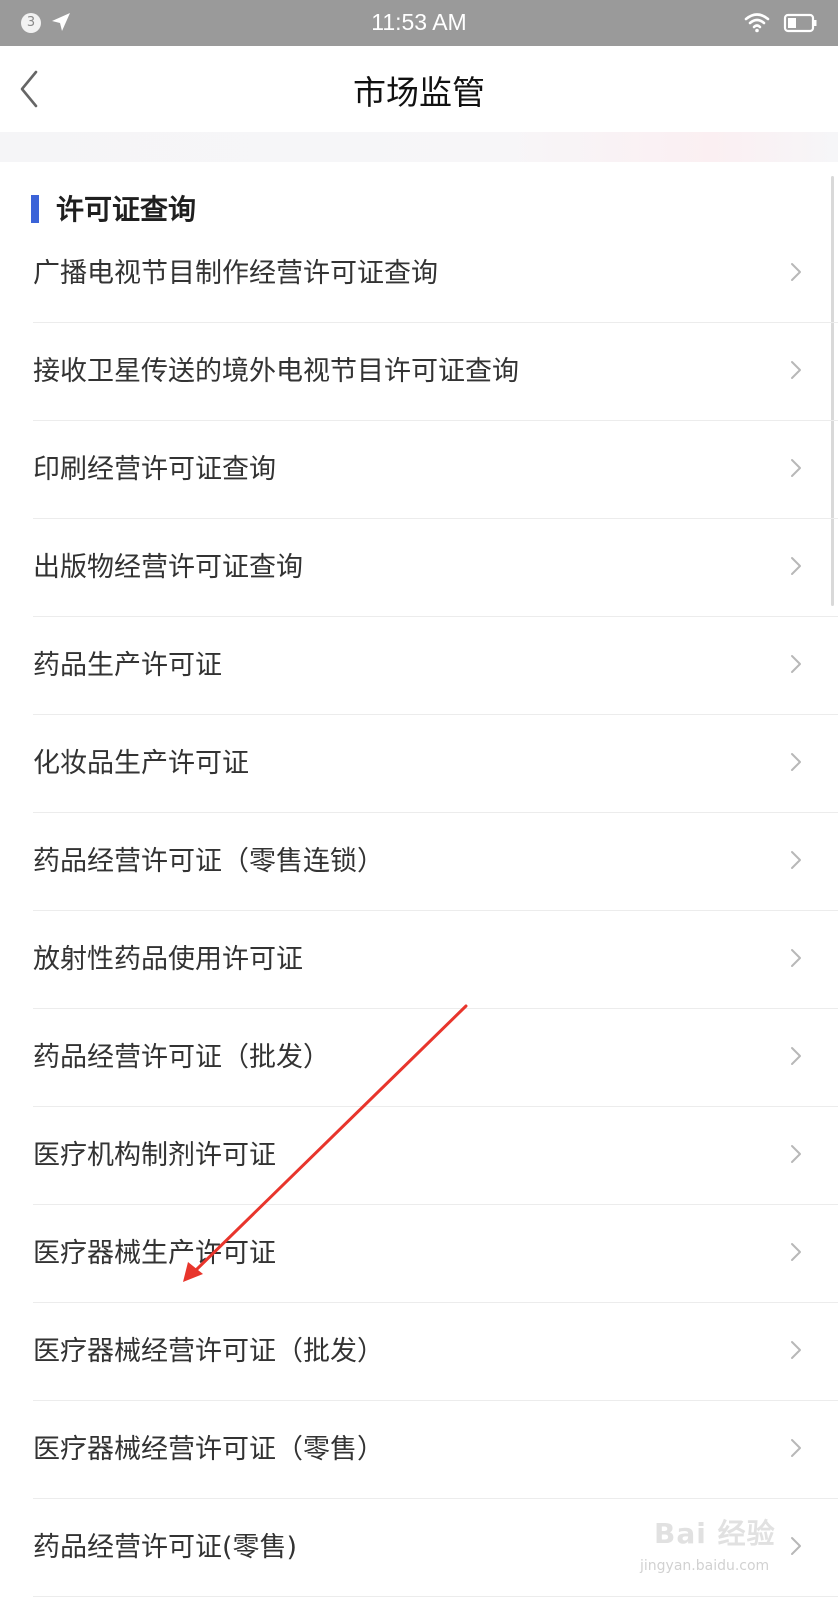 This screenshot has height=1600, width=838. Describe the element at coordinates (435, 1254) in the screenshot. I see `list-item: 医疗器械生产许可证` at that location.